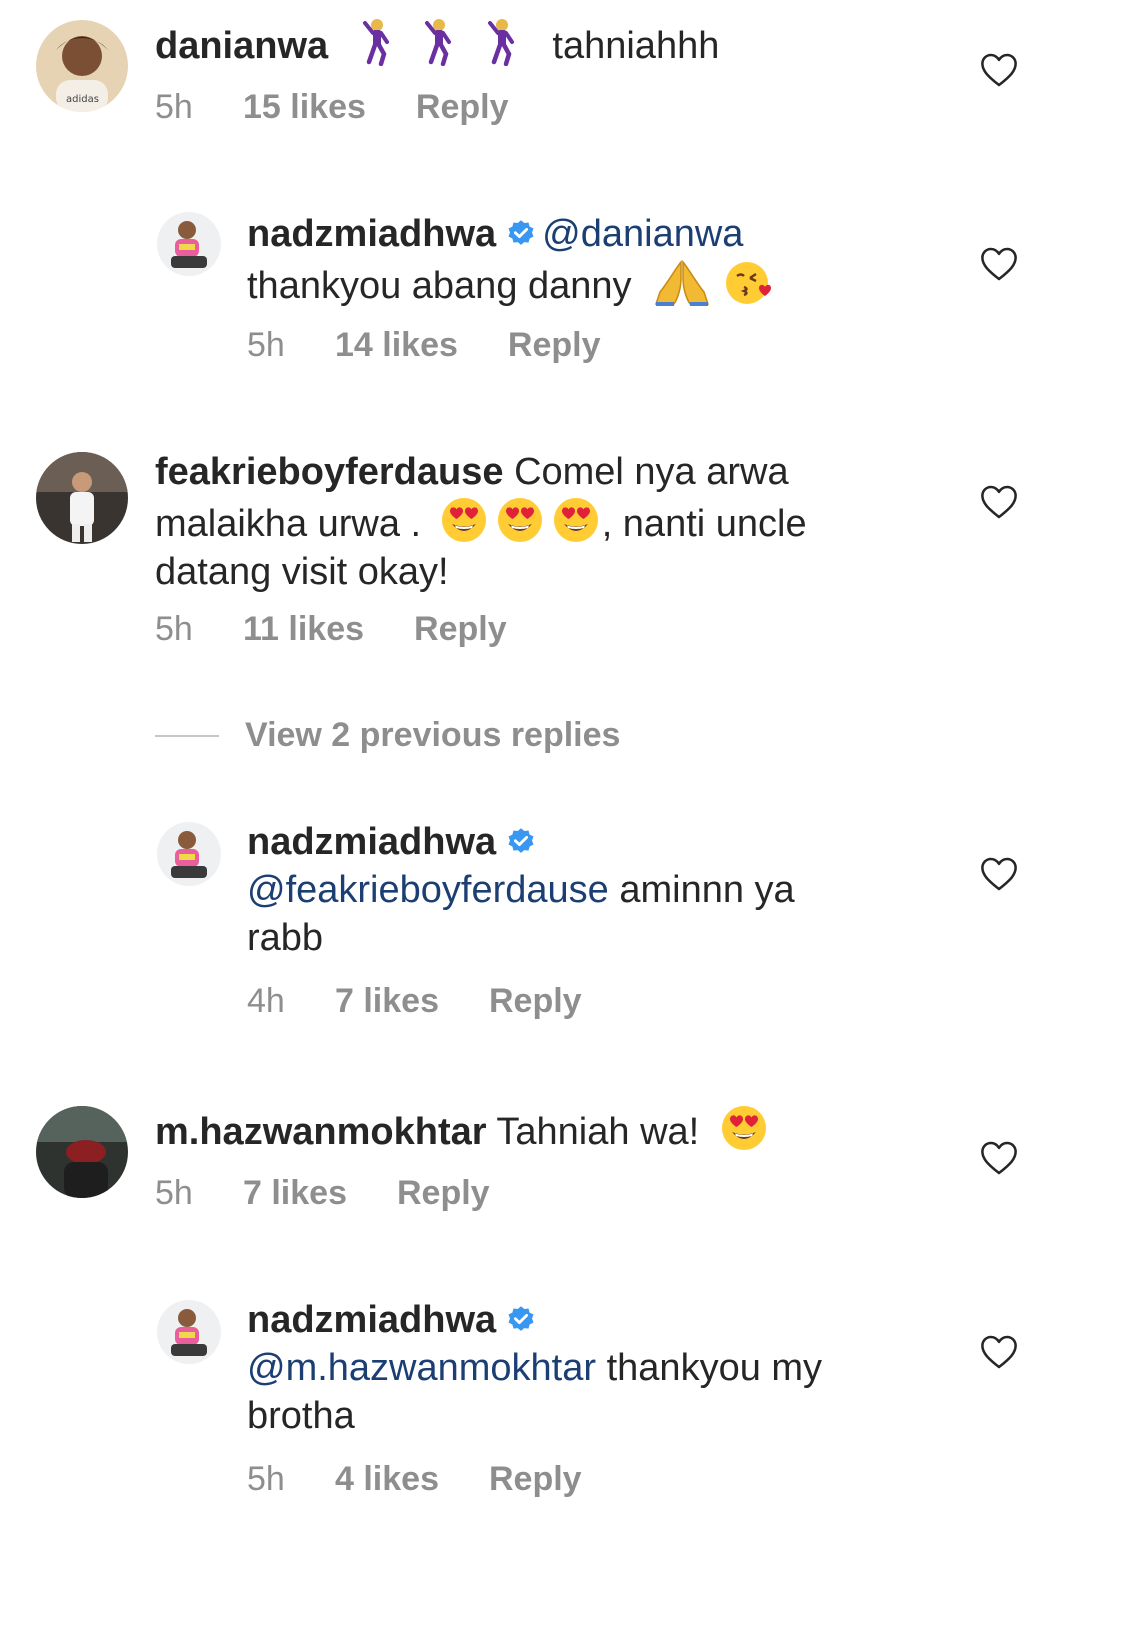 The image size is (1125, 1636). Describe the element at coordinates (707, 890) in the screenshot. I see `comment-text-line-1: aminnn ya` at that location.